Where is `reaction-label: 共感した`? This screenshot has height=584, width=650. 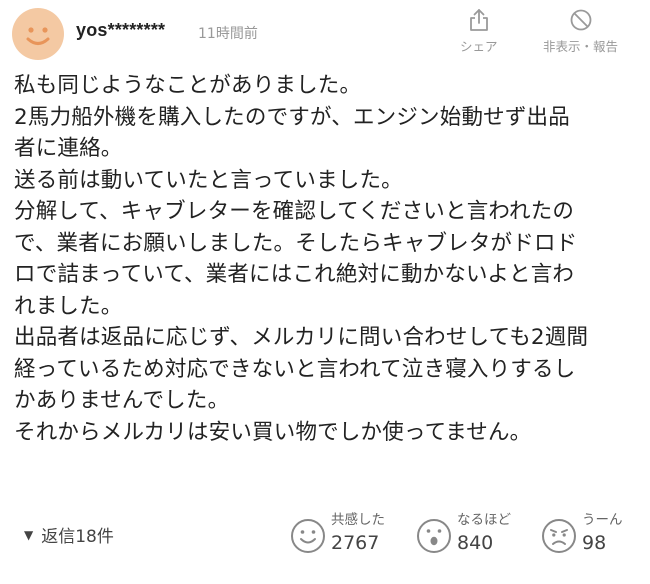 reaction-label: 共感した is located at coordinates (358, 520).